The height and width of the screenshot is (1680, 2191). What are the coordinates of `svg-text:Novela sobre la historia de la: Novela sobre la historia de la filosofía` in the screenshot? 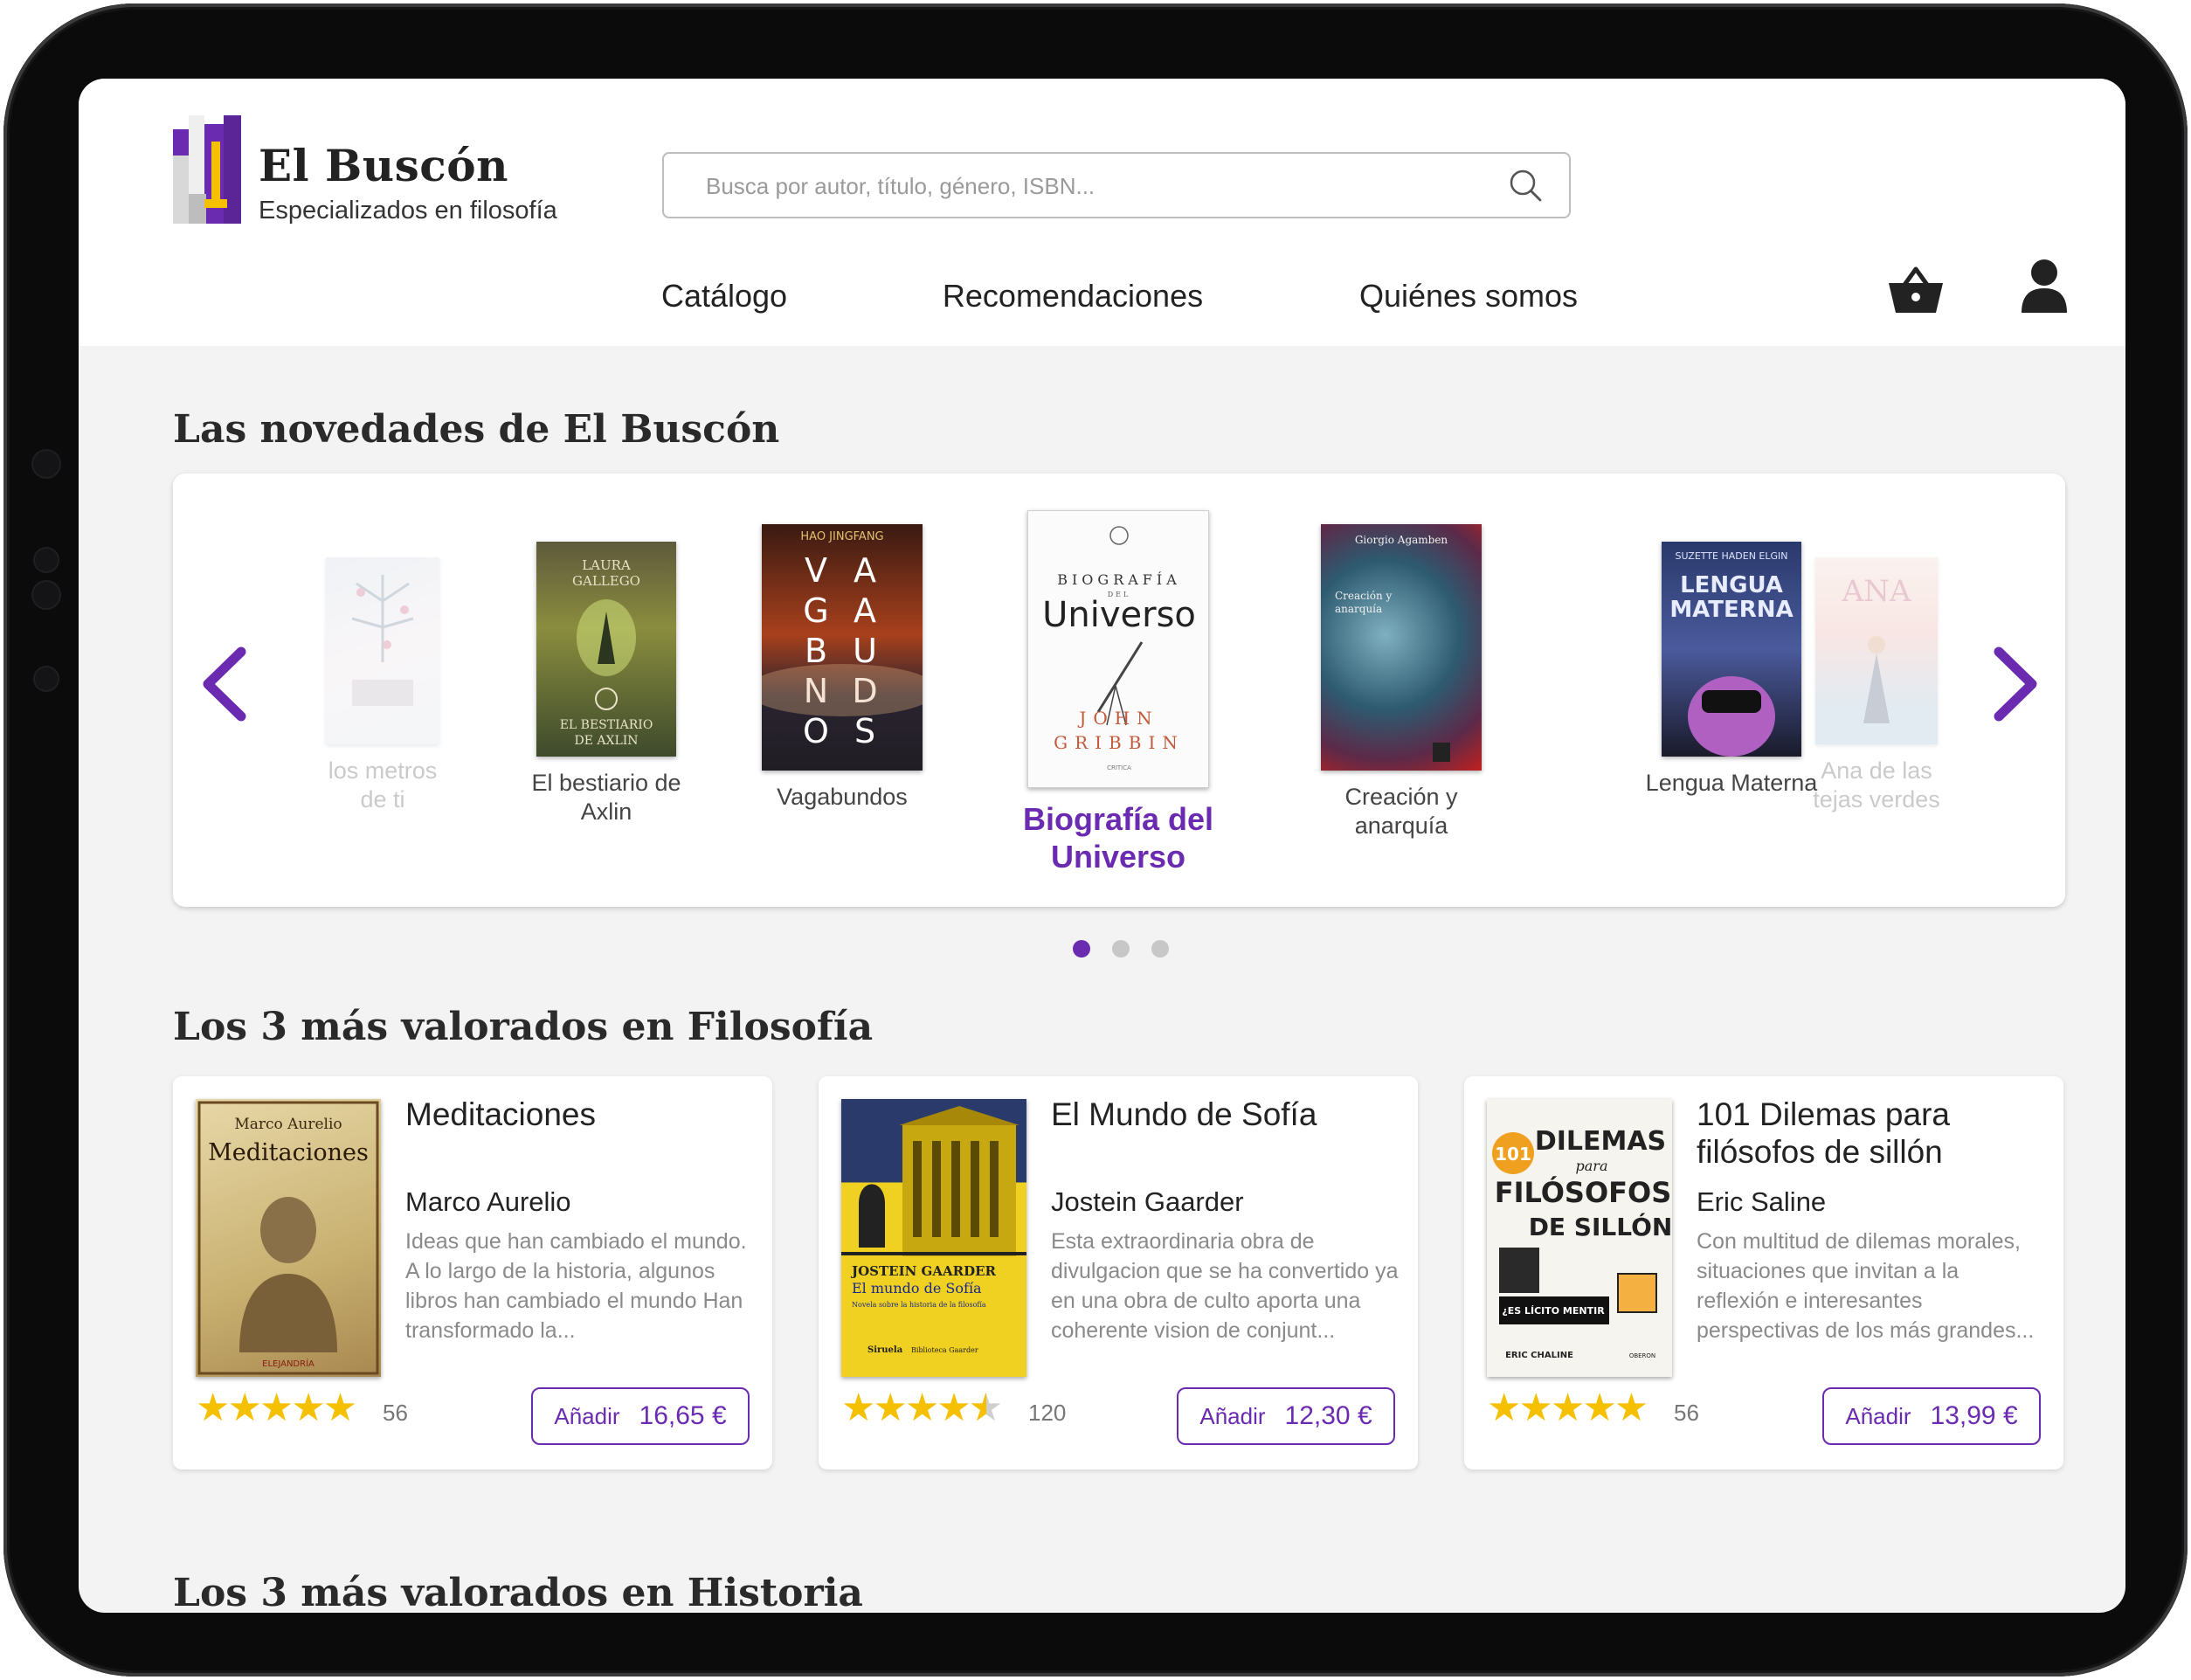 It's located at (919, 1305).